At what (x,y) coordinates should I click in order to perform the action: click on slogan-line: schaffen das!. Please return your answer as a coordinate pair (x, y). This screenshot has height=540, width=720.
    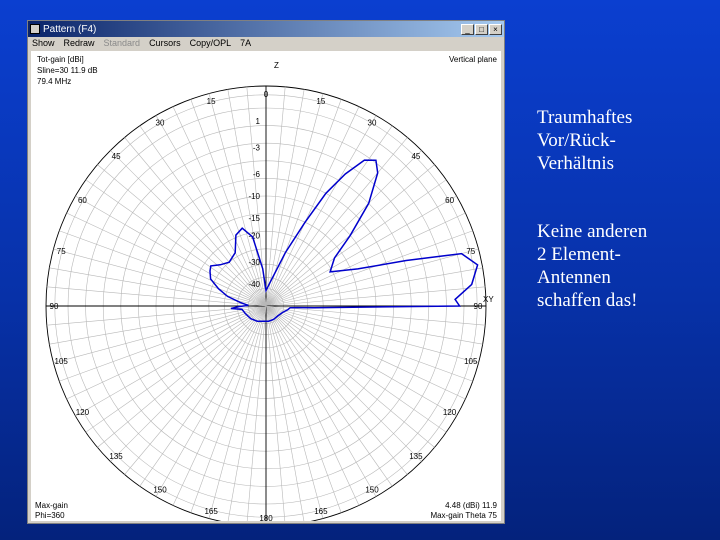
    Looking at the image, I should click on (587, 300).